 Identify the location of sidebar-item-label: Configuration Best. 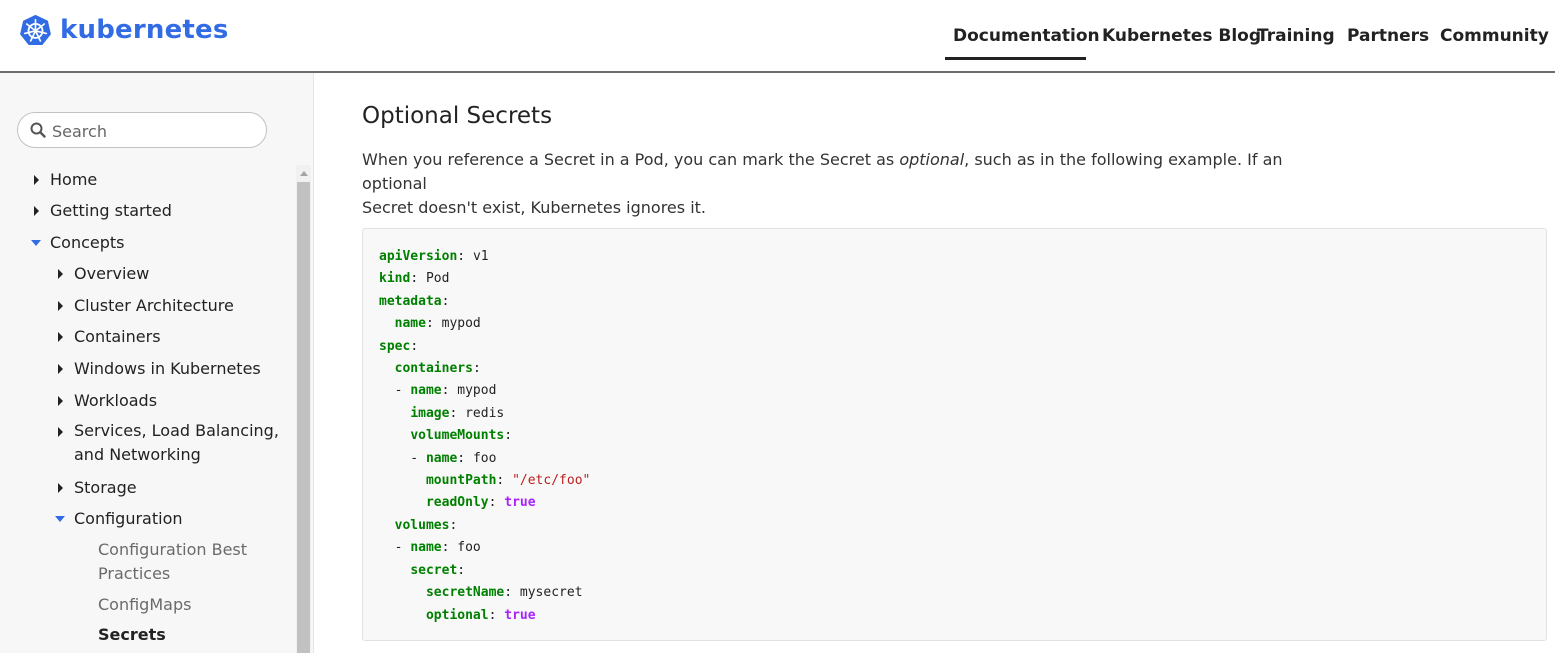
(173, 549).